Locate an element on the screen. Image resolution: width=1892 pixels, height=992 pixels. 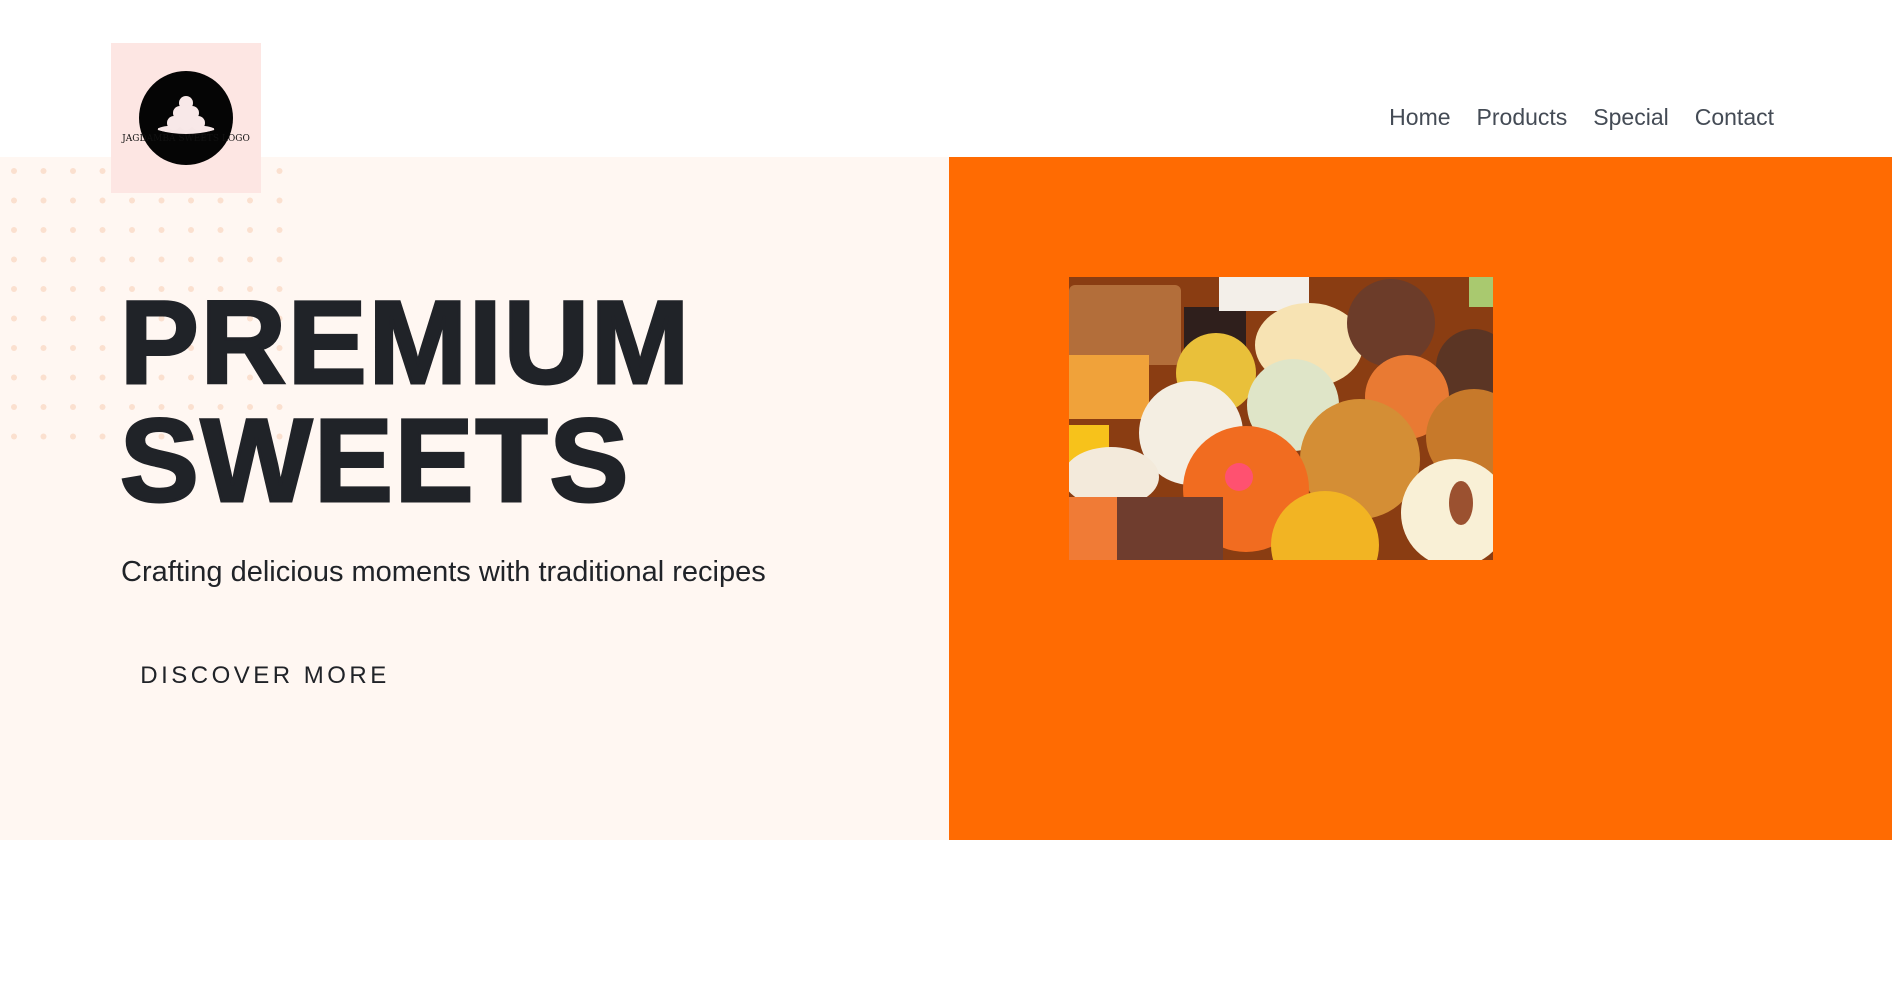
logo-emblem is located at coordinates (186, 118).